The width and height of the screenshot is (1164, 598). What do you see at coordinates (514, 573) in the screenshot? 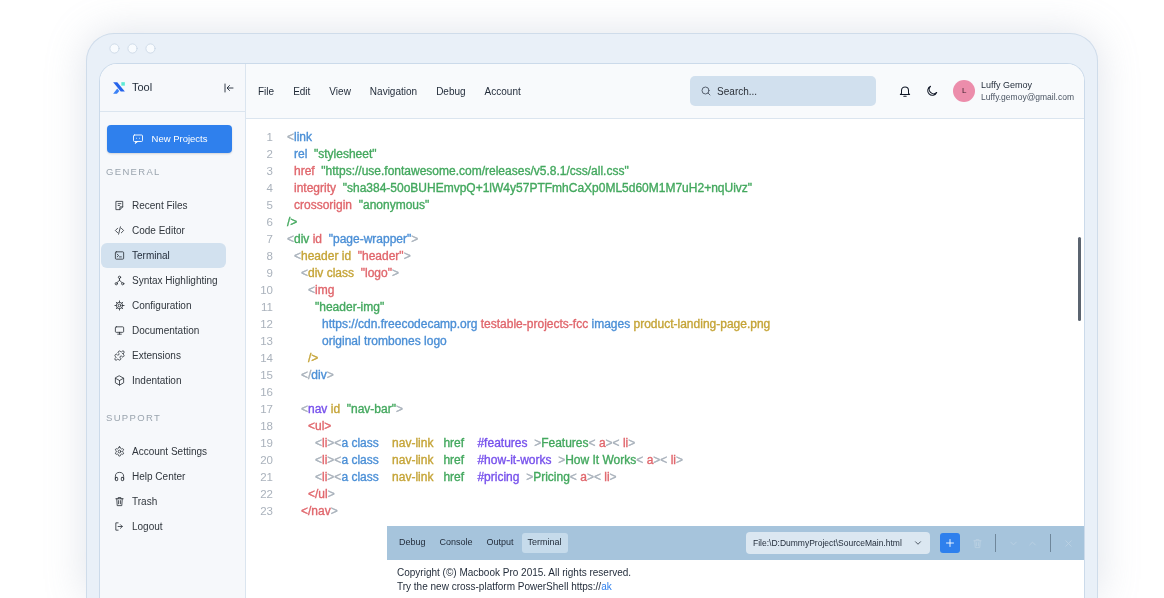
I see `terminal-output-line: Copyright (©) Macbook Pro 2015. All rights reserved.` at bounding box center [514, 573].